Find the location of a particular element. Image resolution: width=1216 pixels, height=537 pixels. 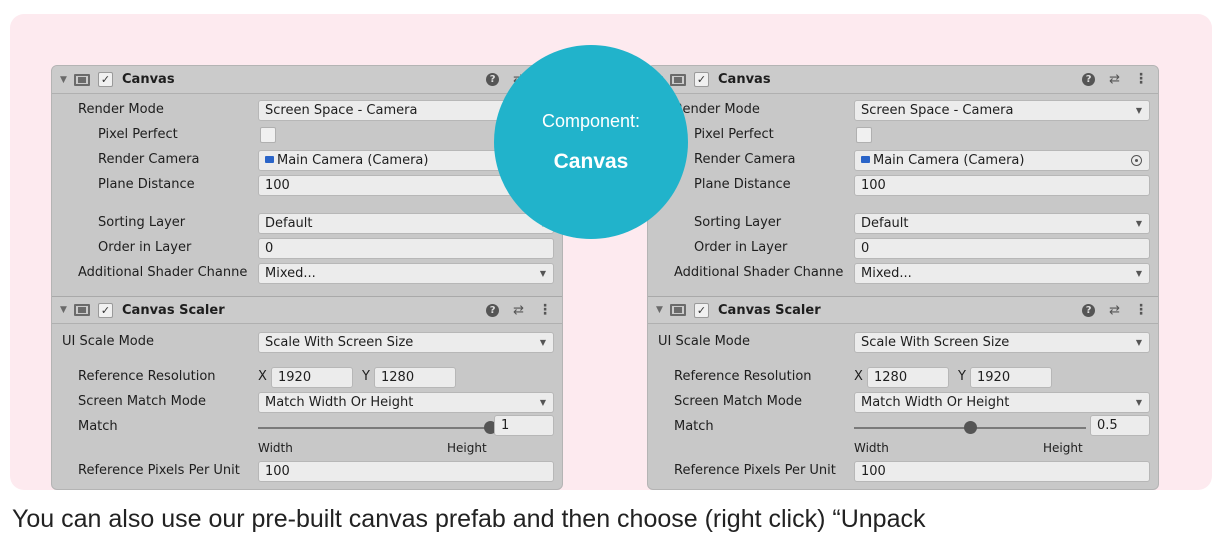

match-label: Match is located at coordinates (694, 426).